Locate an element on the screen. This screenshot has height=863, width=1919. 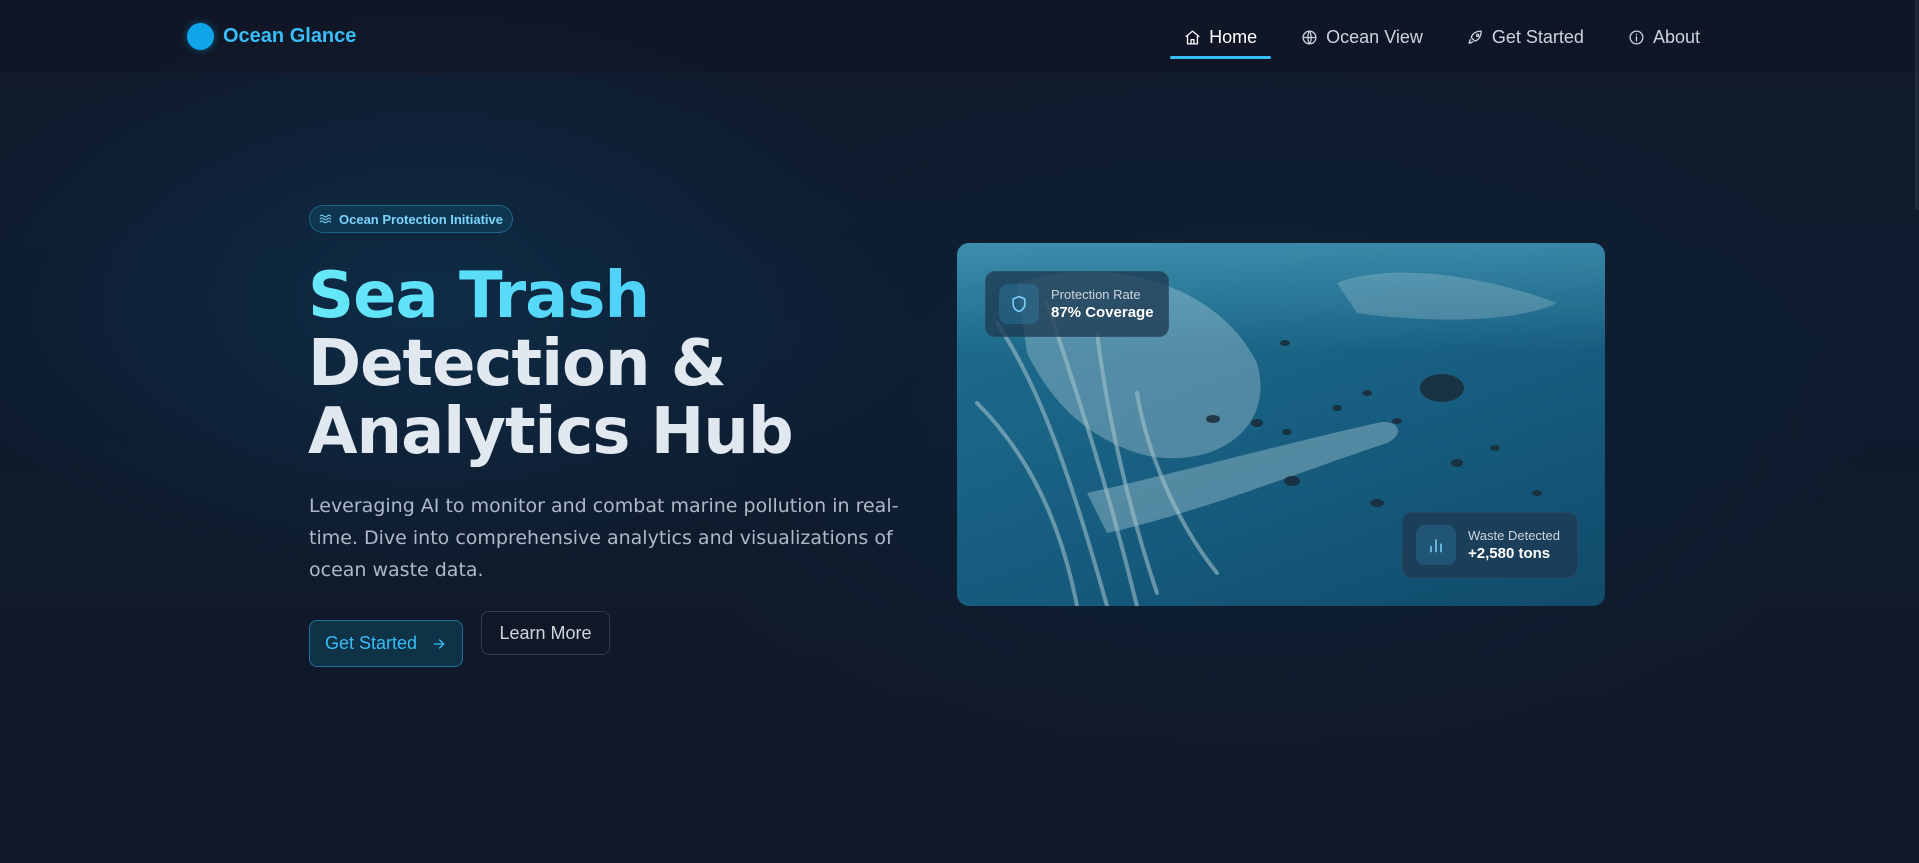
hero-title-line: Detection & is located at coordinates (517, 364).